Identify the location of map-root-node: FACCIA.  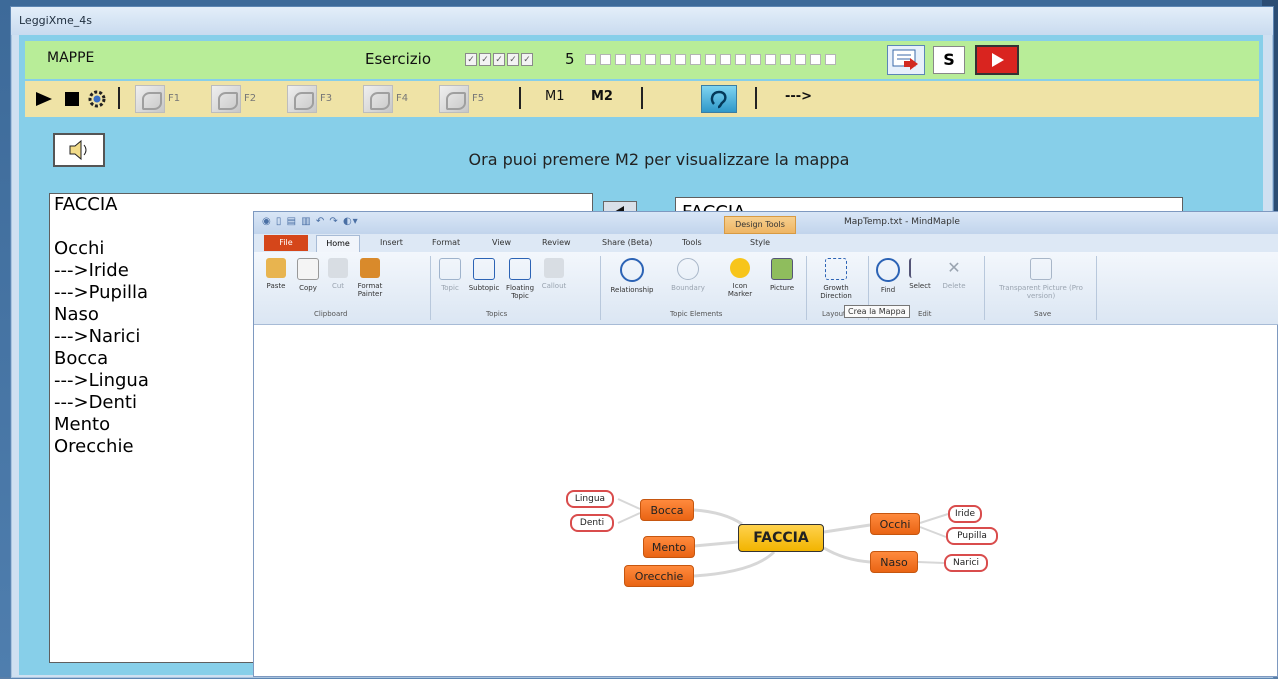
(781, 538).